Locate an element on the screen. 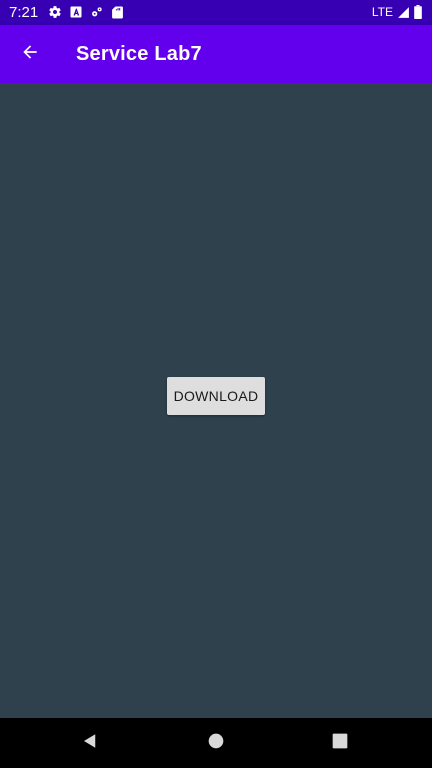 The height and width of the screenshot is (768, 432). signal-icon is located at coordinates (403, 12).